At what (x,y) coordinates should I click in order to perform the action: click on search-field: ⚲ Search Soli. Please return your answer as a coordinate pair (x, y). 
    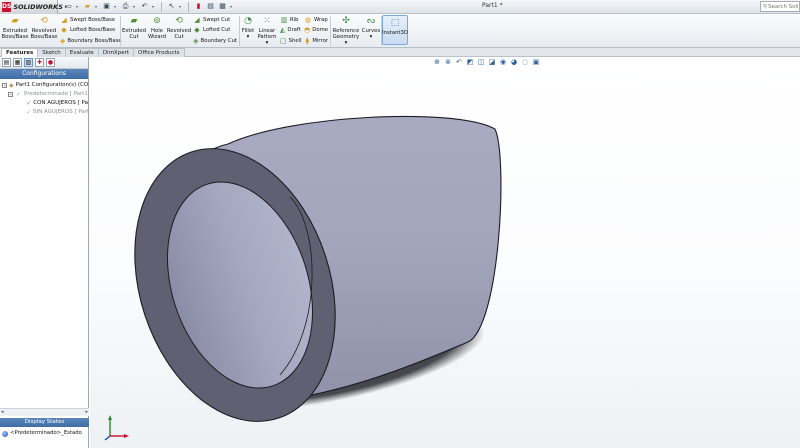
    Looking at the image, I should click on (780, 6).